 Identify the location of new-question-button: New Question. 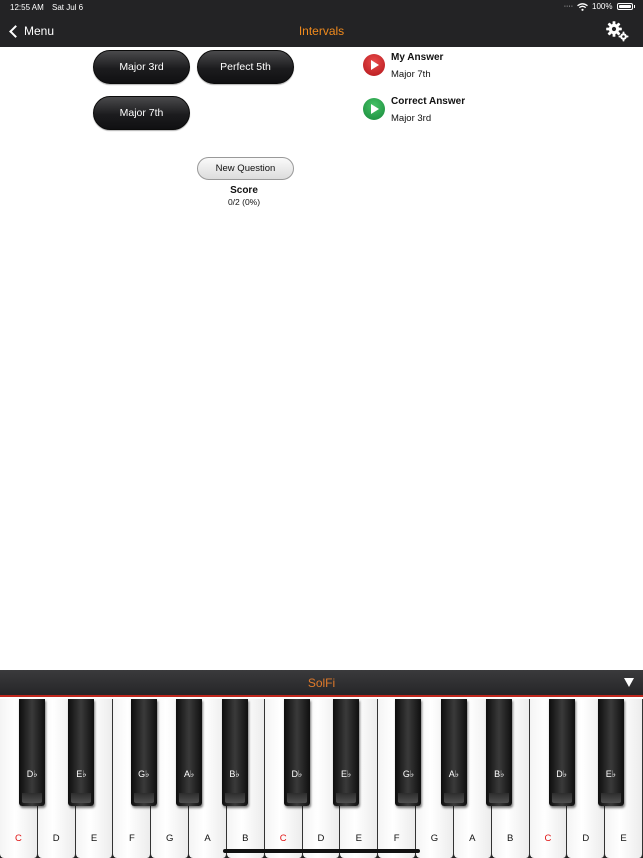
(245, 168).